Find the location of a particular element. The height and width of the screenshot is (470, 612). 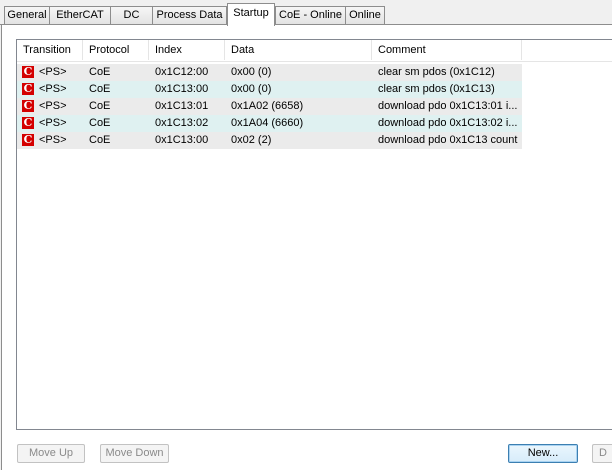

tab-startup: Startup is located at coordinates (251, 14).